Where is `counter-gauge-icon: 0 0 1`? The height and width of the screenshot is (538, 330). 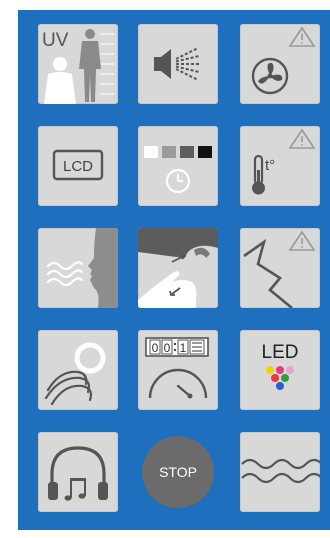 counter-gauge-icon: 0 0 1 is located at coordinates (177, 368).